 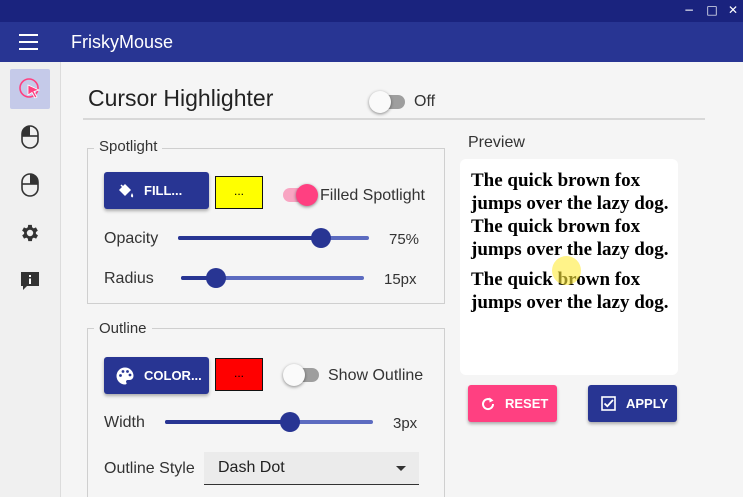 I want to click on apply-button: APPLY, so click(x=632, y=403).